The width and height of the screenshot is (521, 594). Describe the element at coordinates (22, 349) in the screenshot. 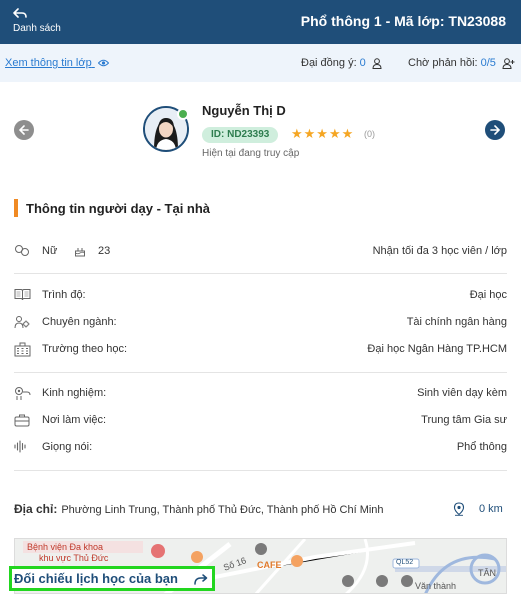

I see `school-icon` at that location.